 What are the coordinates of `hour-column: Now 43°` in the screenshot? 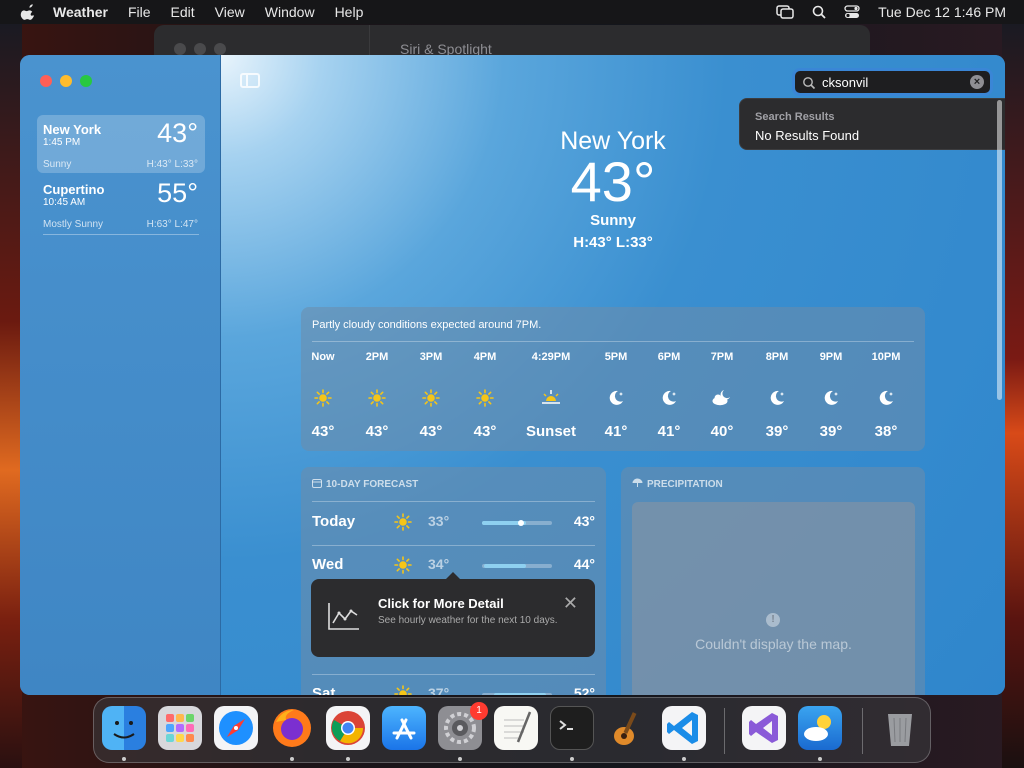 It's located at (323, 395).